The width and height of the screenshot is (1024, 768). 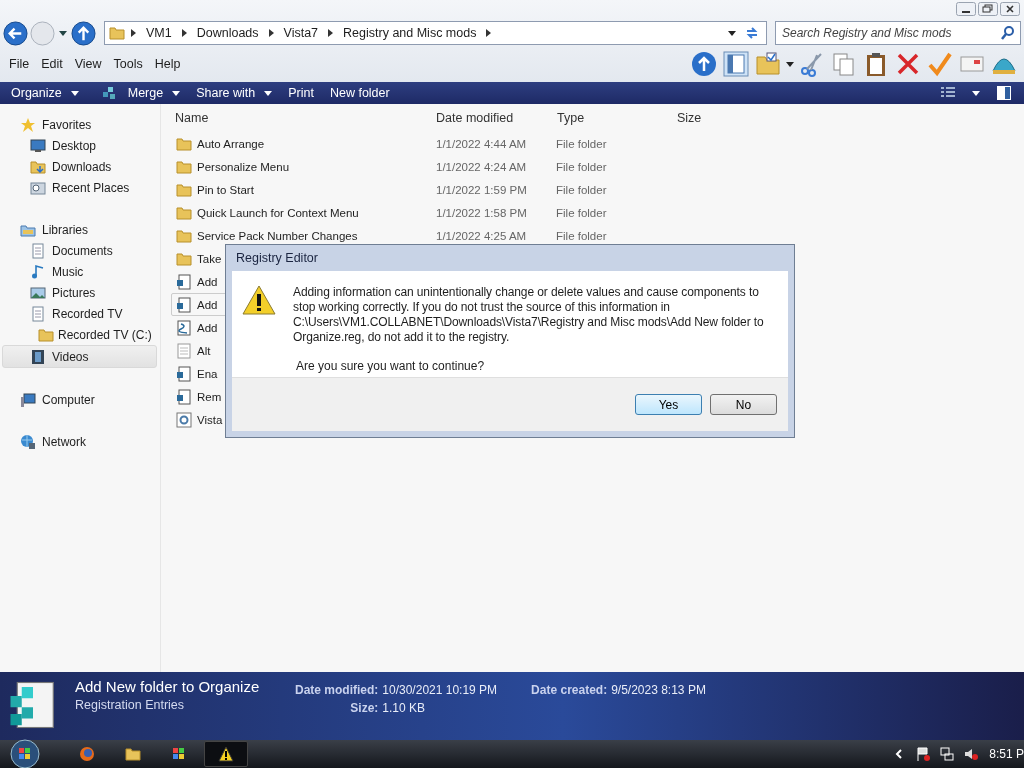 I want to click on column-header: Name, so click(x=303, y=118).